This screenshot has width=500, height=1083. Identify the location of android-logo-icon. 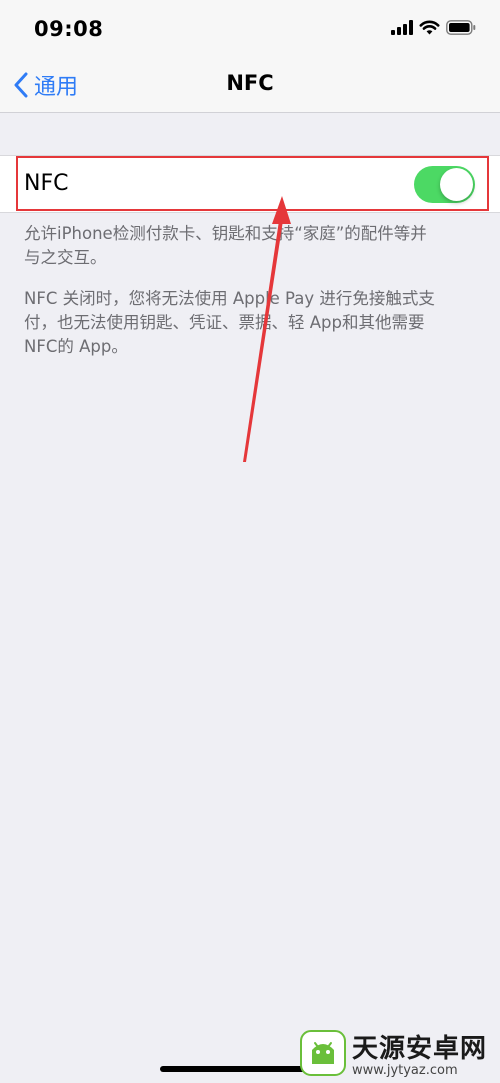
(323, 1053).